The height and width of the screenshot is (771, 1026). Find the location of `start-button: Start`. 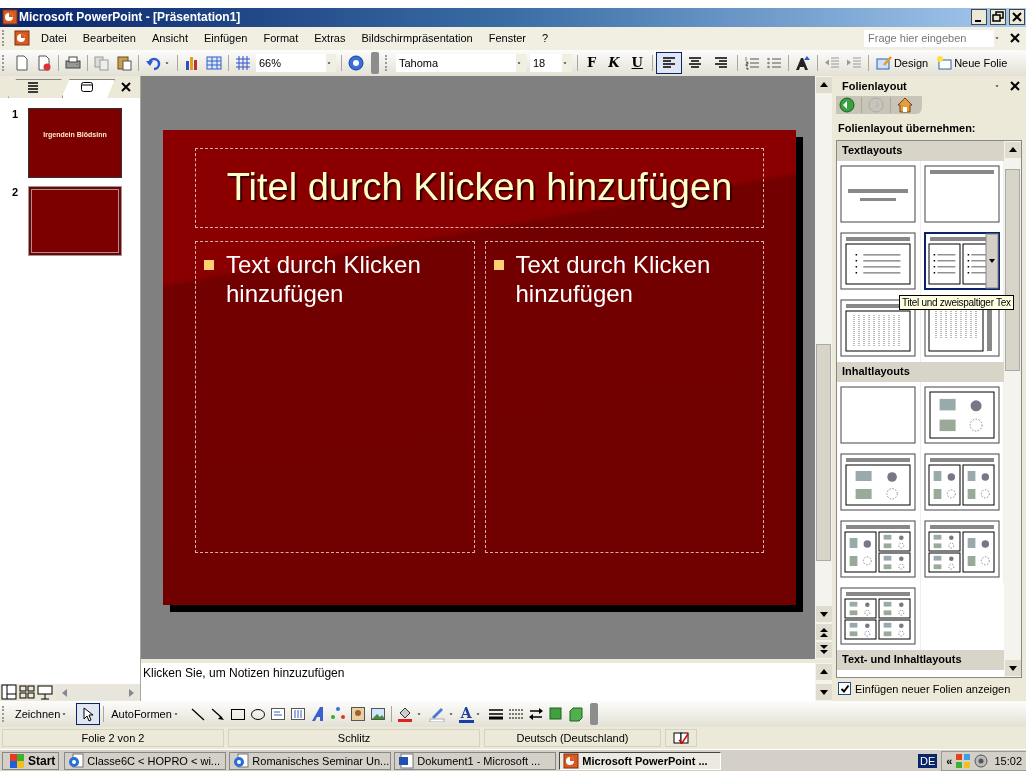

start-button: Start is located at coordinates (31, 760).